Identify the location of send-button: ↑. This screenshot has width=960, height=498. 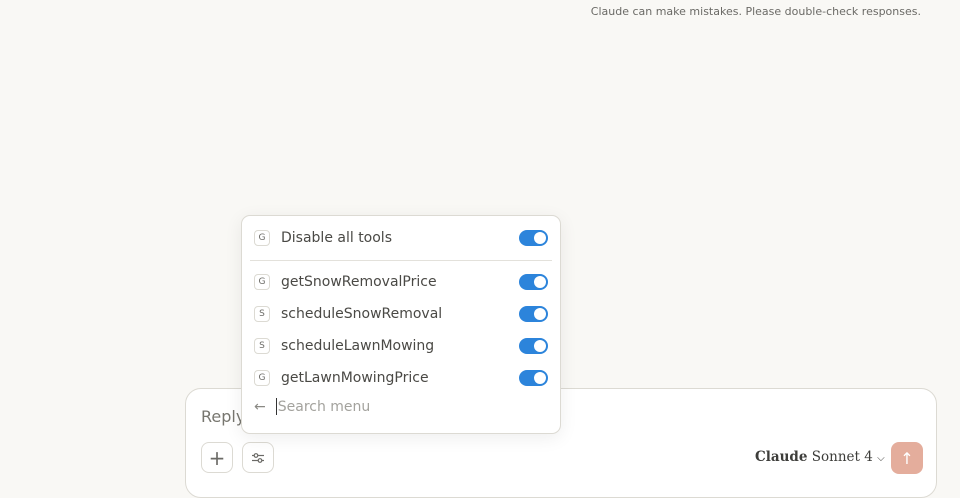
(907, 458).